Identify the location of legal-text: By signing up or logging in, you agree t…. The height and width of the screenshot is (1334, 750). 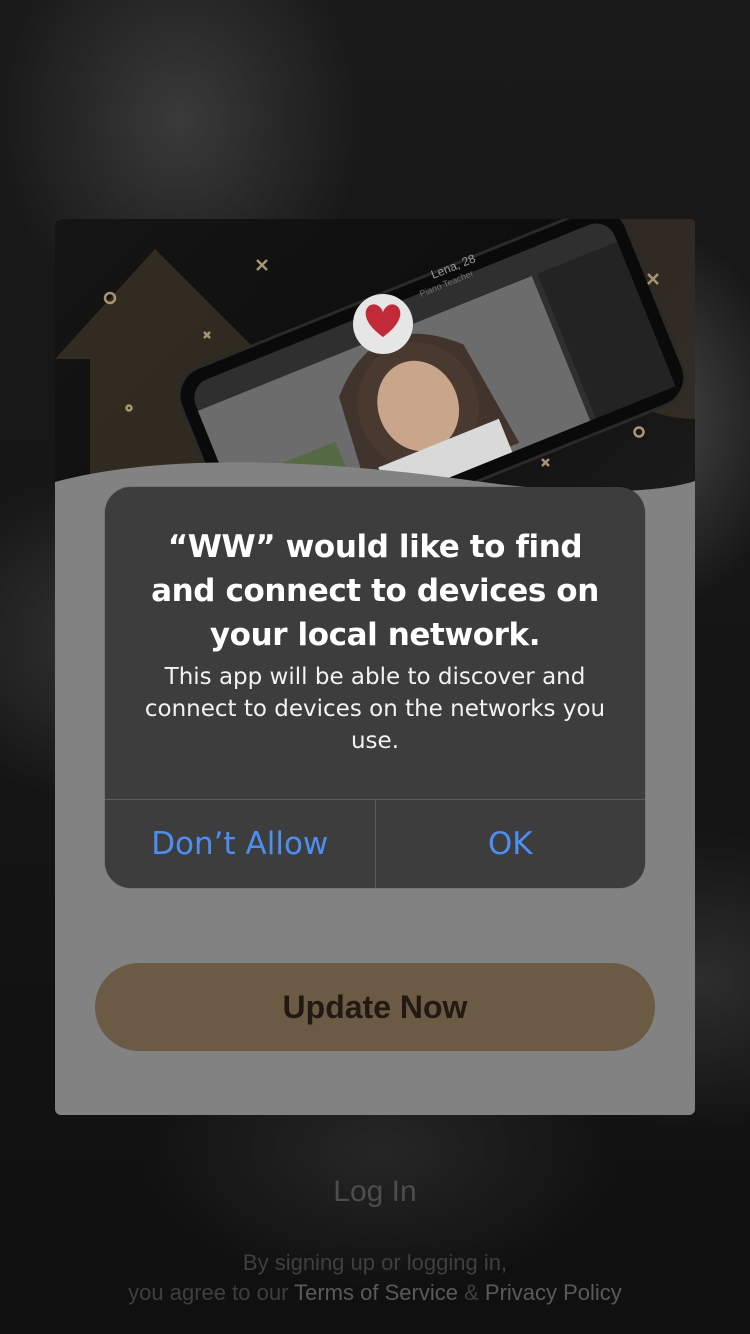
(375, 1278).